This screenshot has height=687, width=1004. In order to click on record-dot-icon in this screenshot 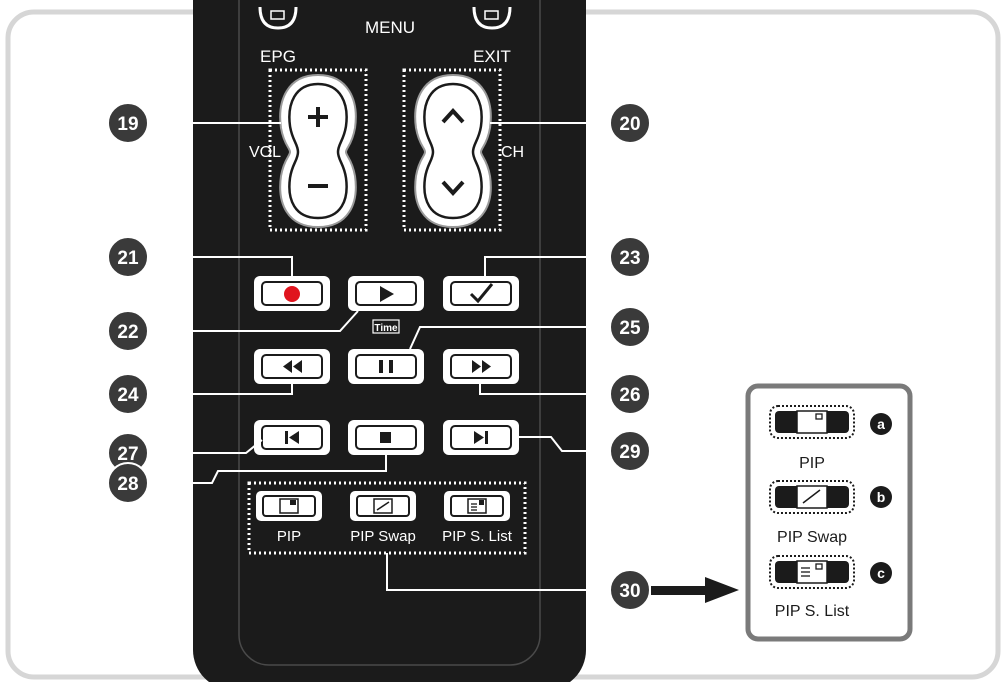, I will do `click(292, 294)`.